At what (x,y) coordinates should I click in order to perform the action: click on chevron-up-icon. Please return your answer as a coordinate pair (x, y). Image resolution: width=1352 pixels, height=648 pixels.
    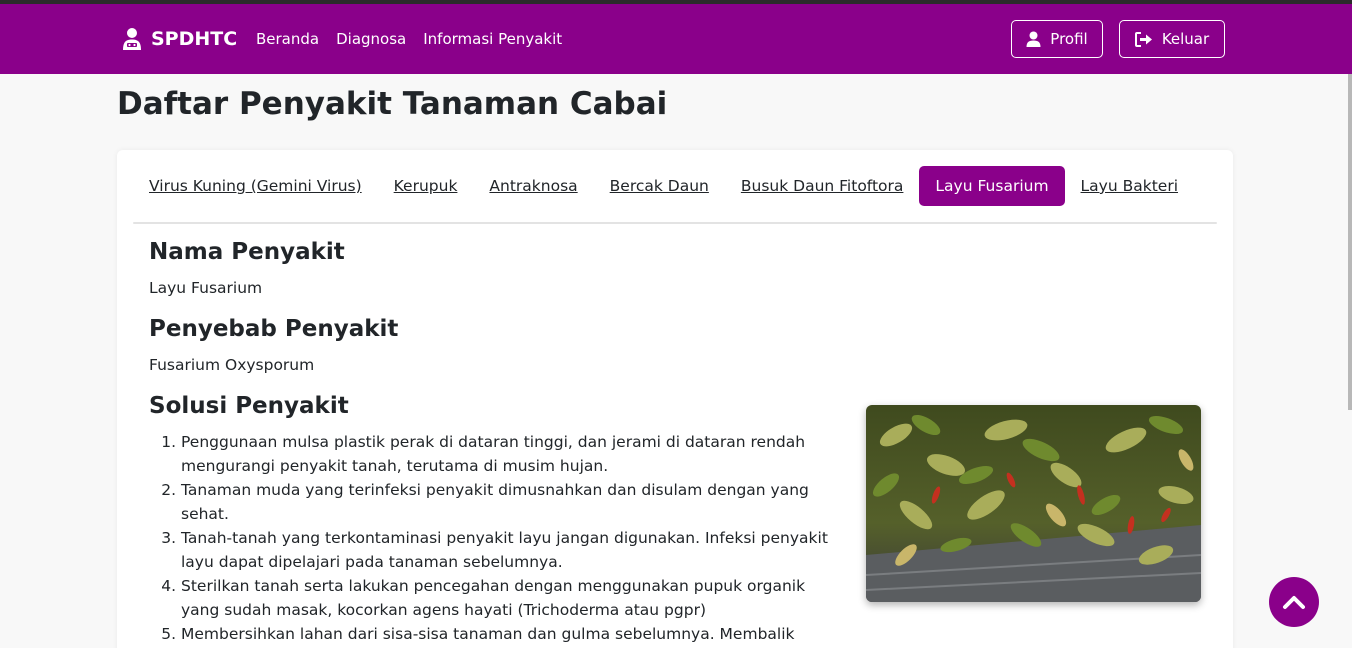
    Looking at the image, I should click on (1294, 602).